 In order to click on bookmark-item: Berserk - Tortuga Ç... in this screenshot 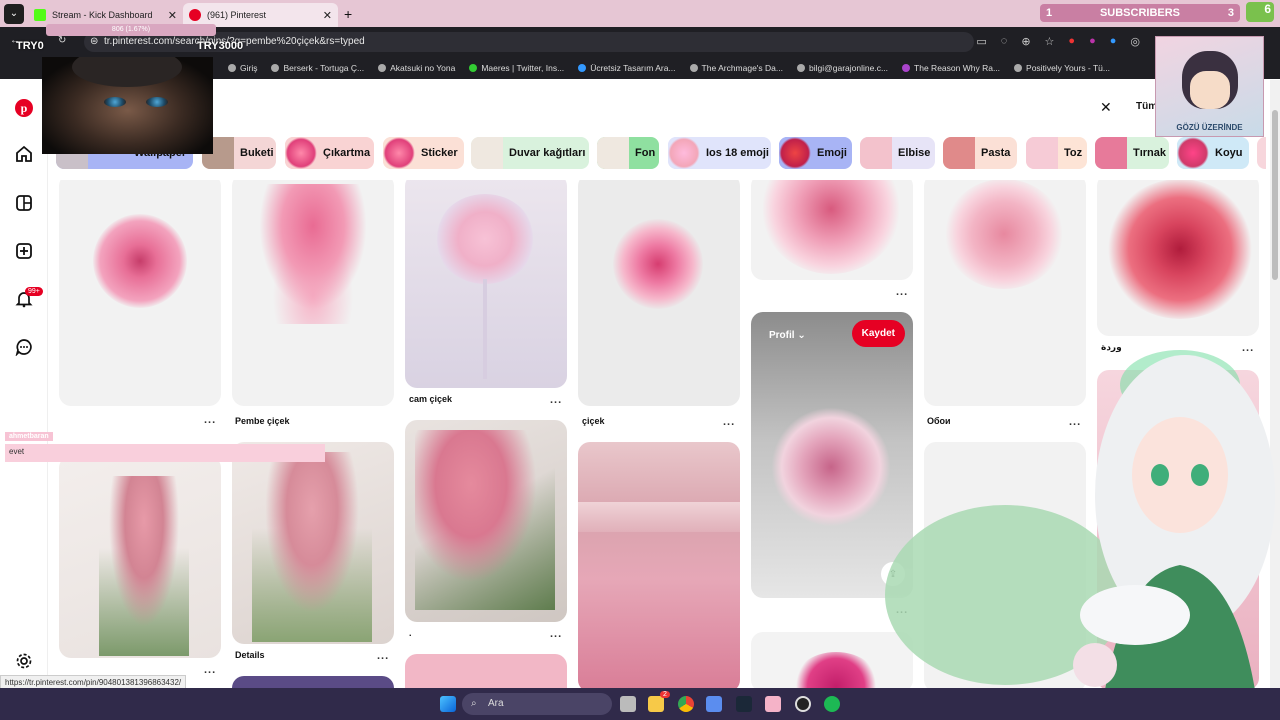, I will do `click(317, 68)`.